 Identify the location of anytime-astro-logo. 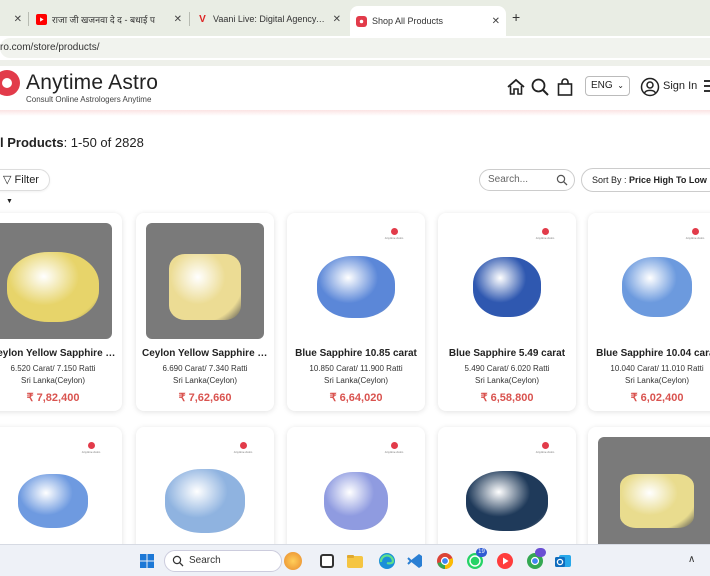
(10, 83).